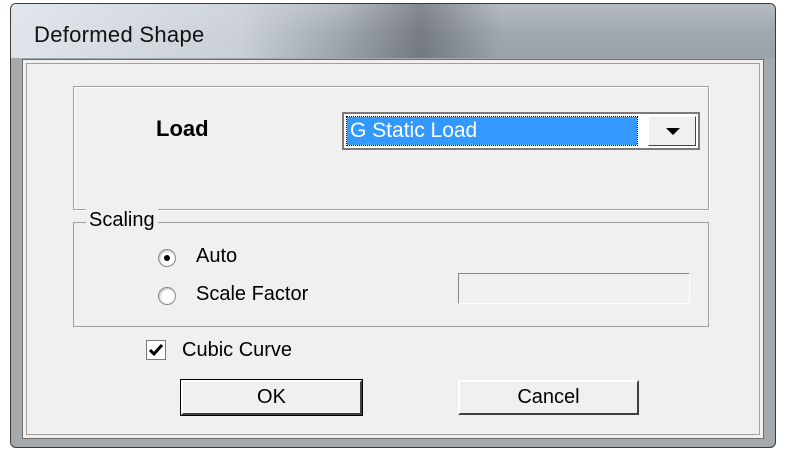 Image resolution: width=800 pixels, height=450 pixels. What do you see at coordinates (492, 131) in the screenshot?
I see `load-case-selected: G Static Load` at bounding box center [492, 131].